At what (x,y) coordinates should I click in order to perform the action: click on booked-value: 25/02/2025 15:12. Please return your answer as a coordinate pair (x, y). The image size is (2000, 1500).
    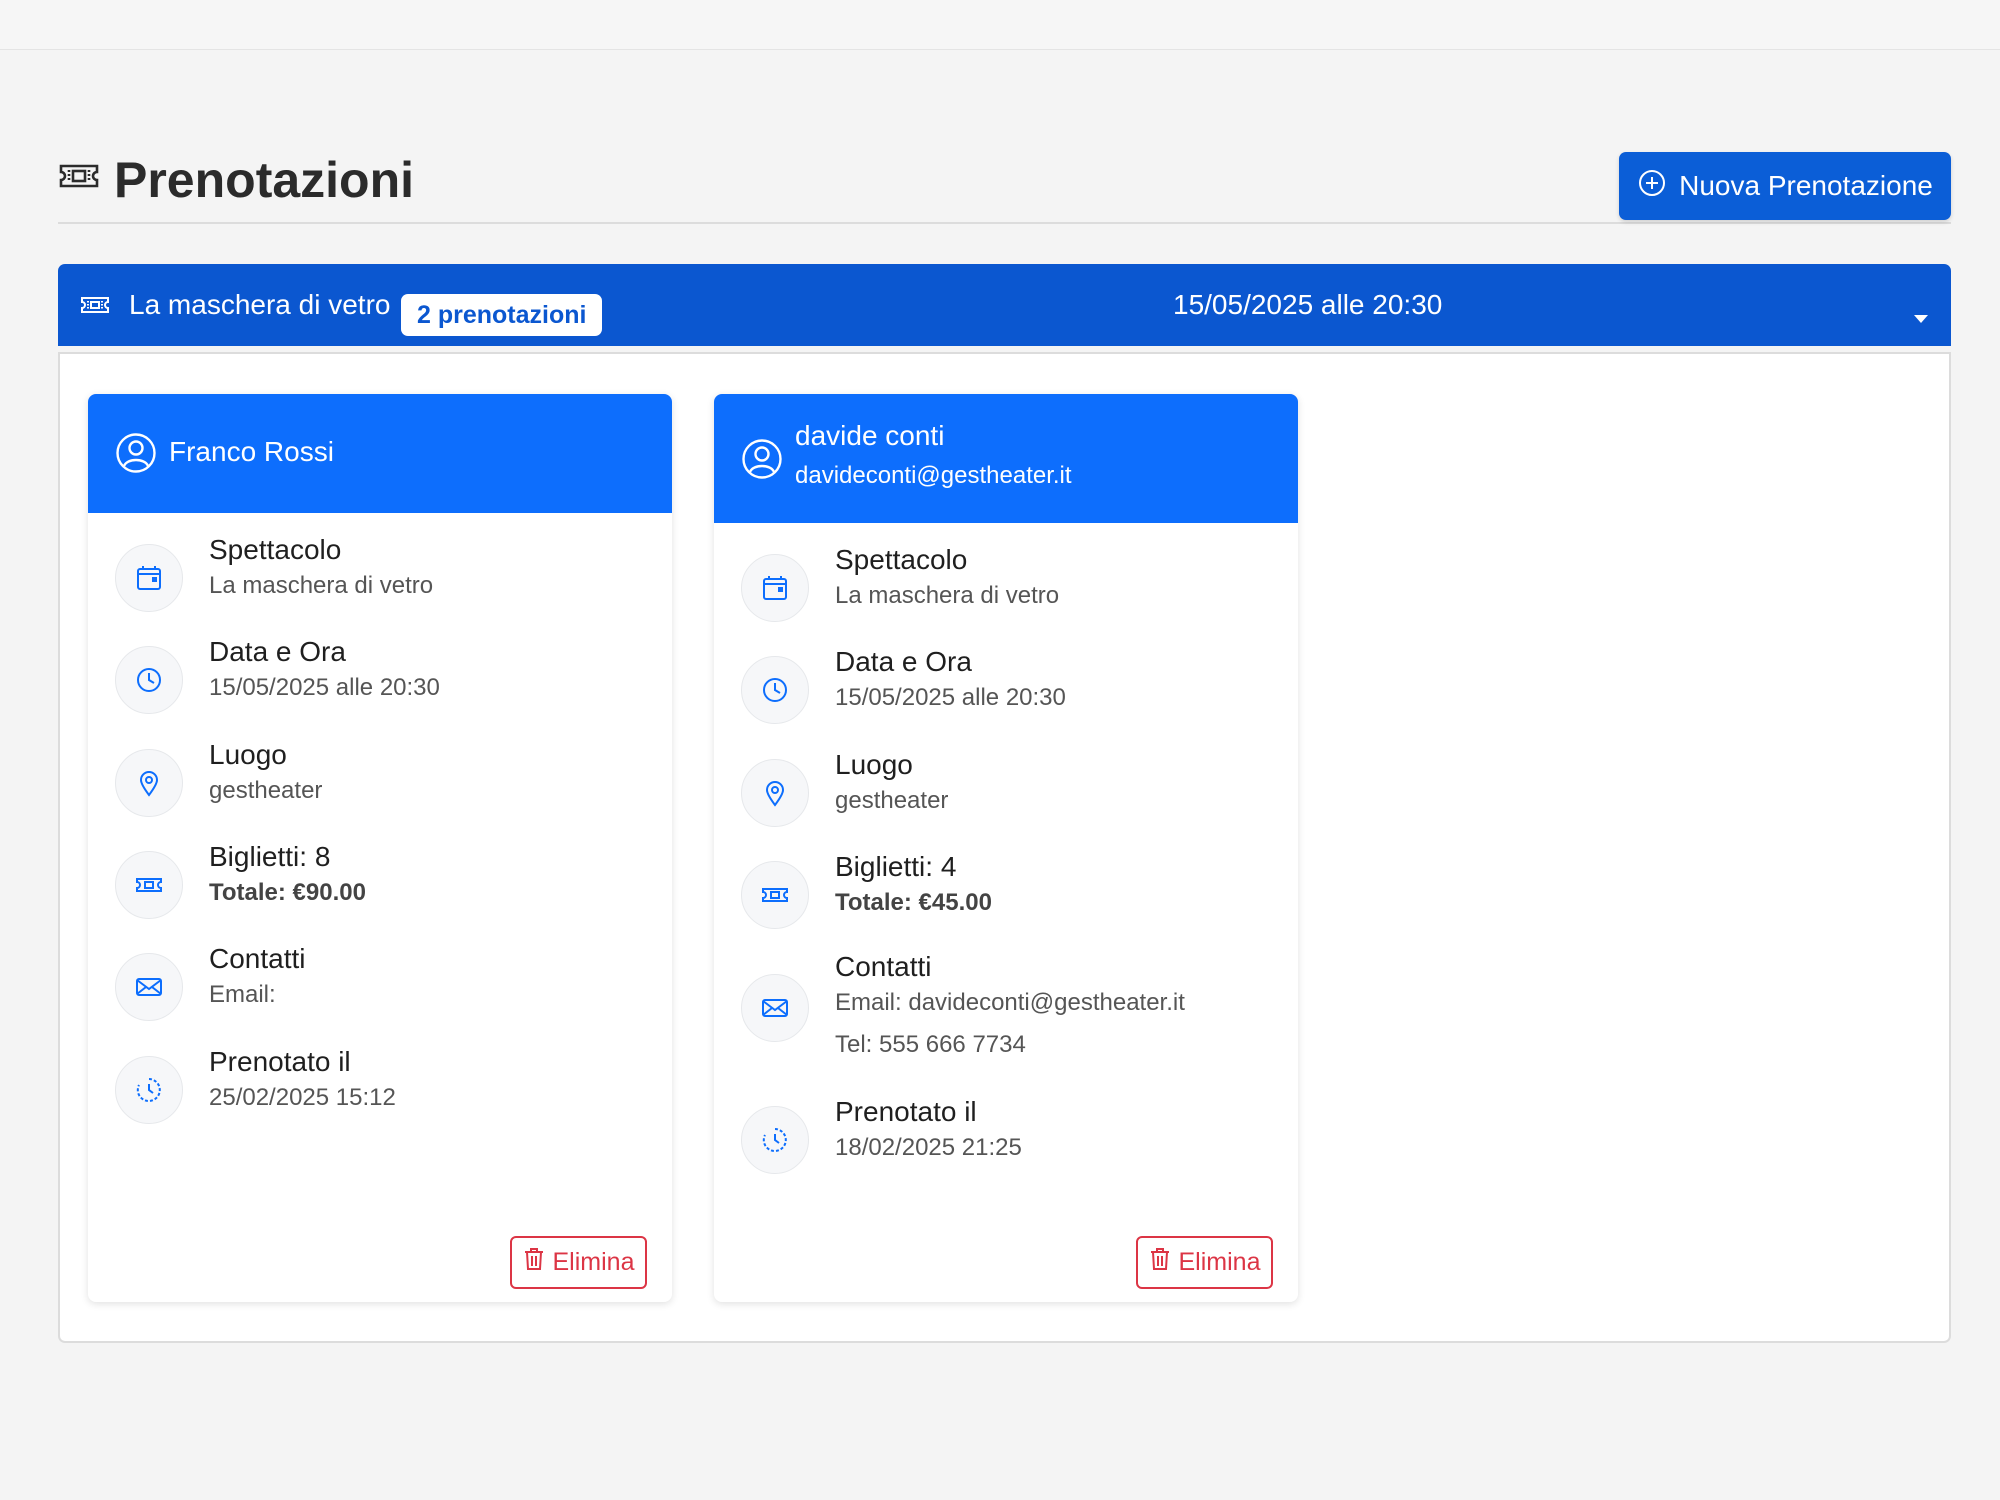
    Looking at the image, I should click on (302, 1097).